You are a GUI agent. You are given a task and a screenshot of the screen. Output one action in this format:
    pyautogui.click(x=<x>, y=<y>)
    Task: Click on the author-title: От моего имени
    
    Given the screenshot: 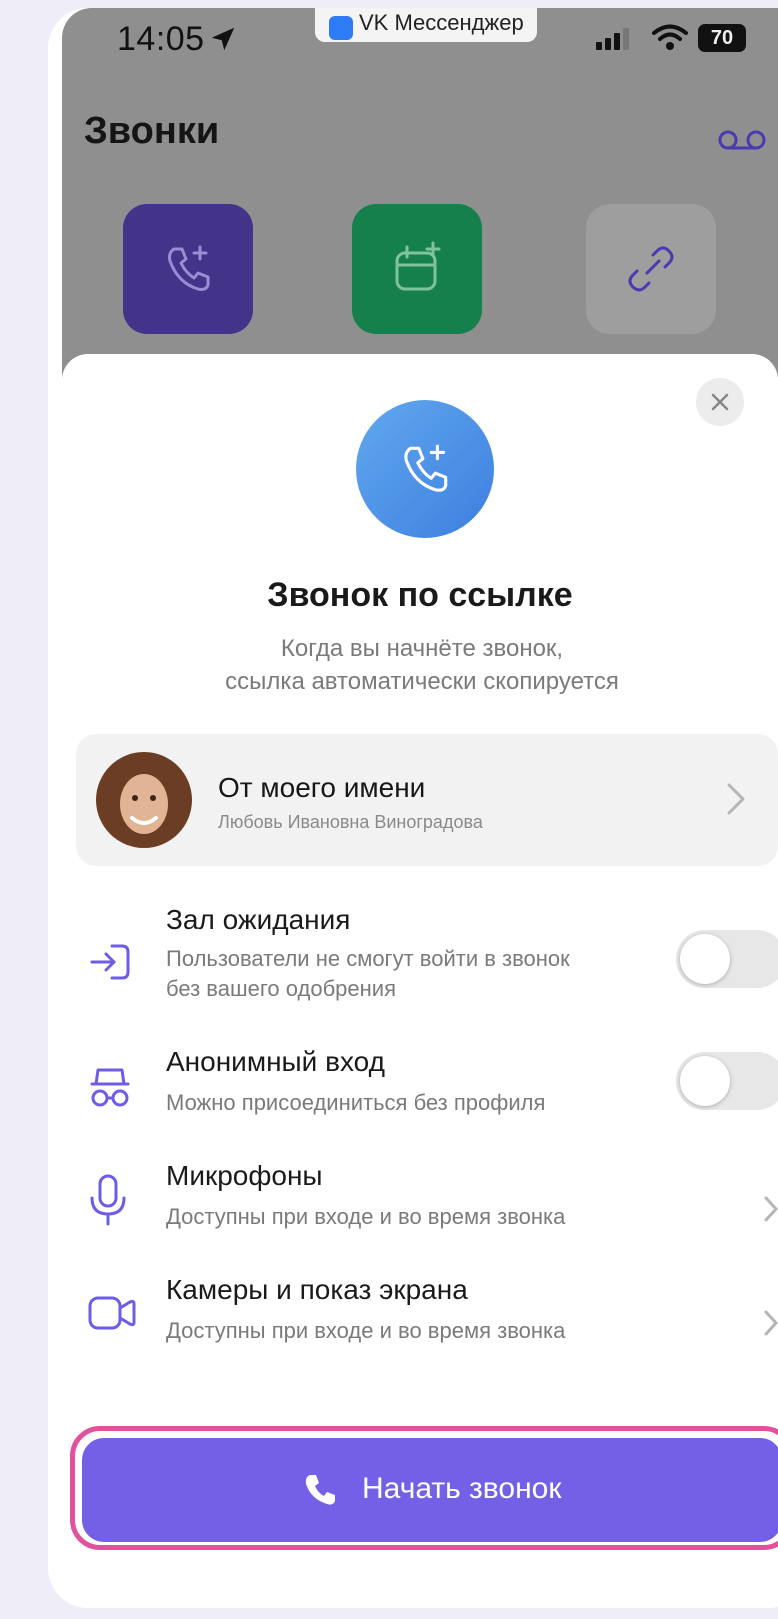 What is the action you would take?
    pyautogui.click(x=322, y=787)
    